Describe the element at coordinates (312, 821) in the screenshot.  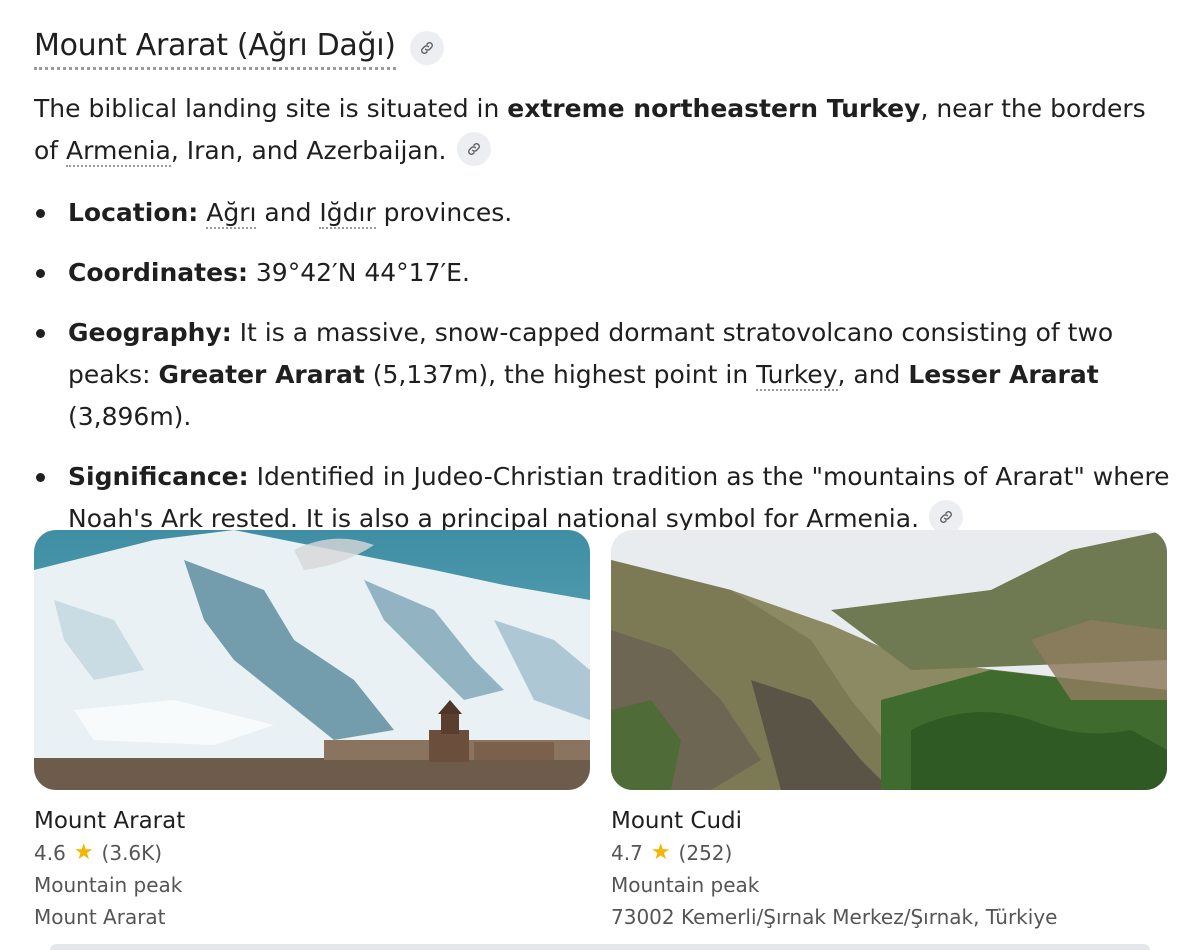
I see `place-name: Mount Ararat` at that location.